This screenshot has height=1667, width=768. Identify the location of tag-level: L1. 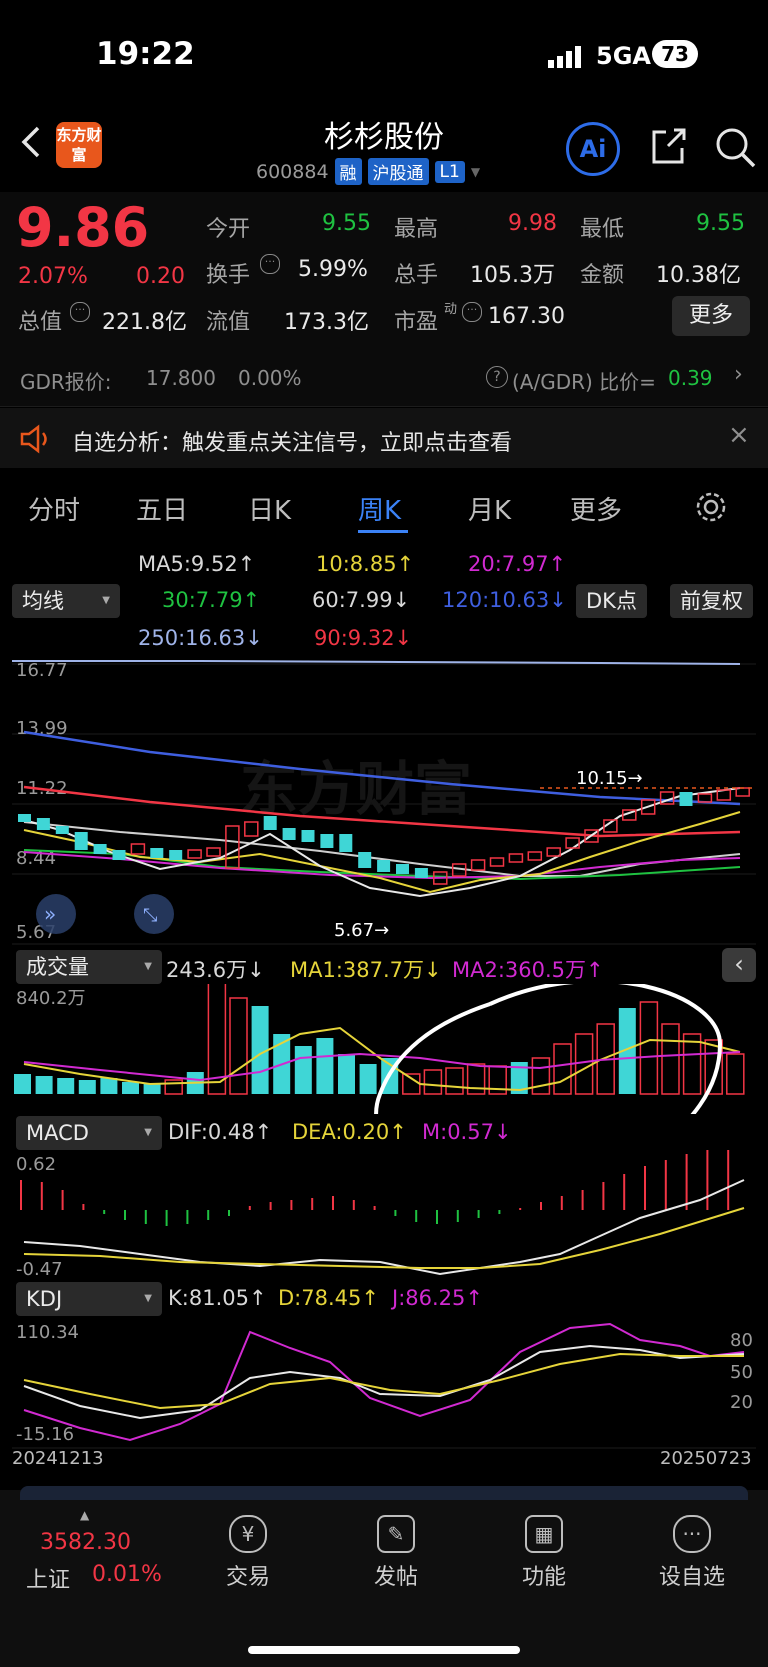
(449, 171).